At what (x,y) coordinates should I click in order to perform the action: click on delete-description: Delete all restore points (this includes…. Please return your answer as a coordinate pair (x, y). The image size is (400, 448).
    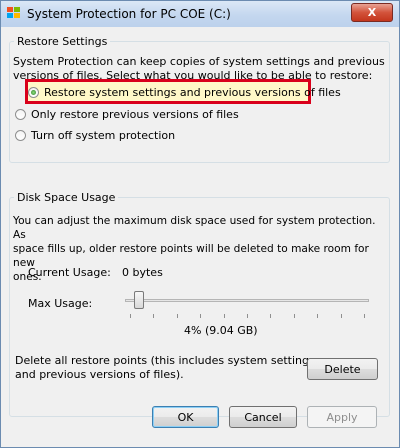
    Looking at the image, I should click on (165, 367).